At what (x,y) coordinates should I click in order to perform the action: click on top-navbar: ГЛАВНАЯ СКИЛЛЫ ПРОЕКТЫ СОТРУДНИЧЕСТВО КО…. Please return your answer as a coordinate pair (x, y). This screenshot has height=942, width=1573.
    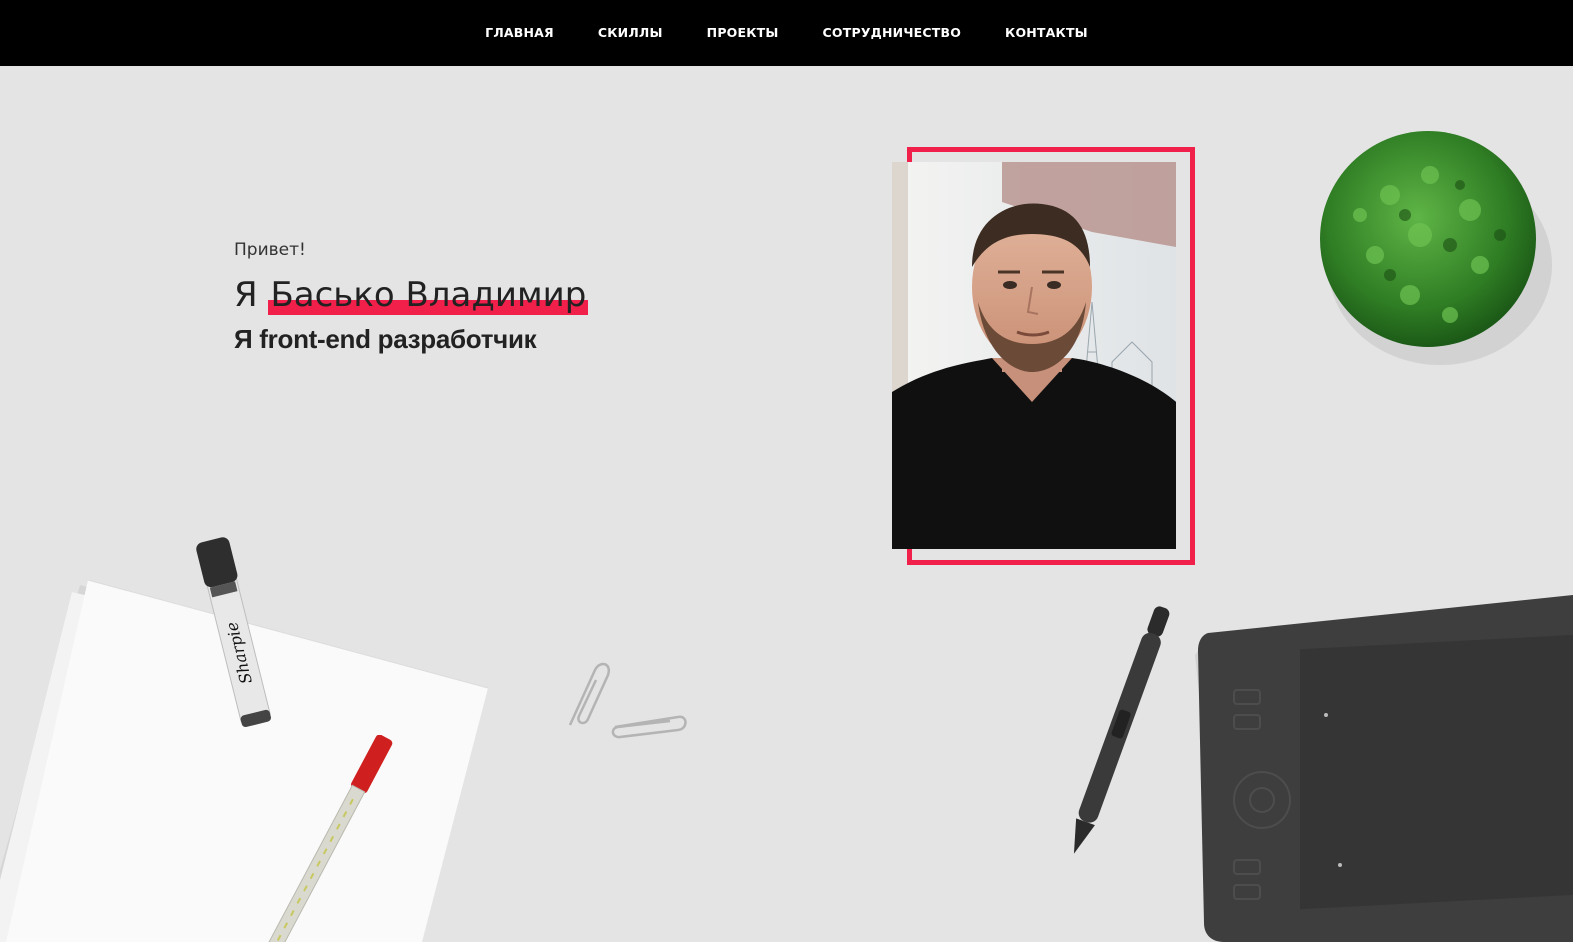
    Looking at the image, I should click on (786, 33).